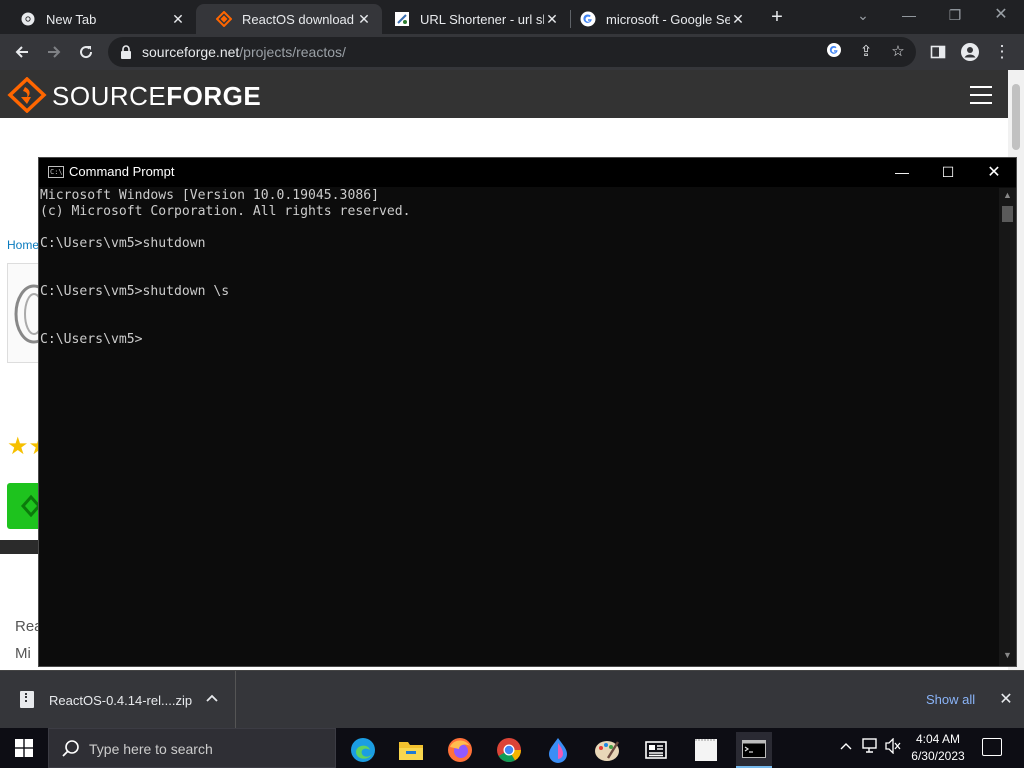 The height and width of the screenshot is (768, 1024). I want to click on firefox-icon, so click(460, 750).